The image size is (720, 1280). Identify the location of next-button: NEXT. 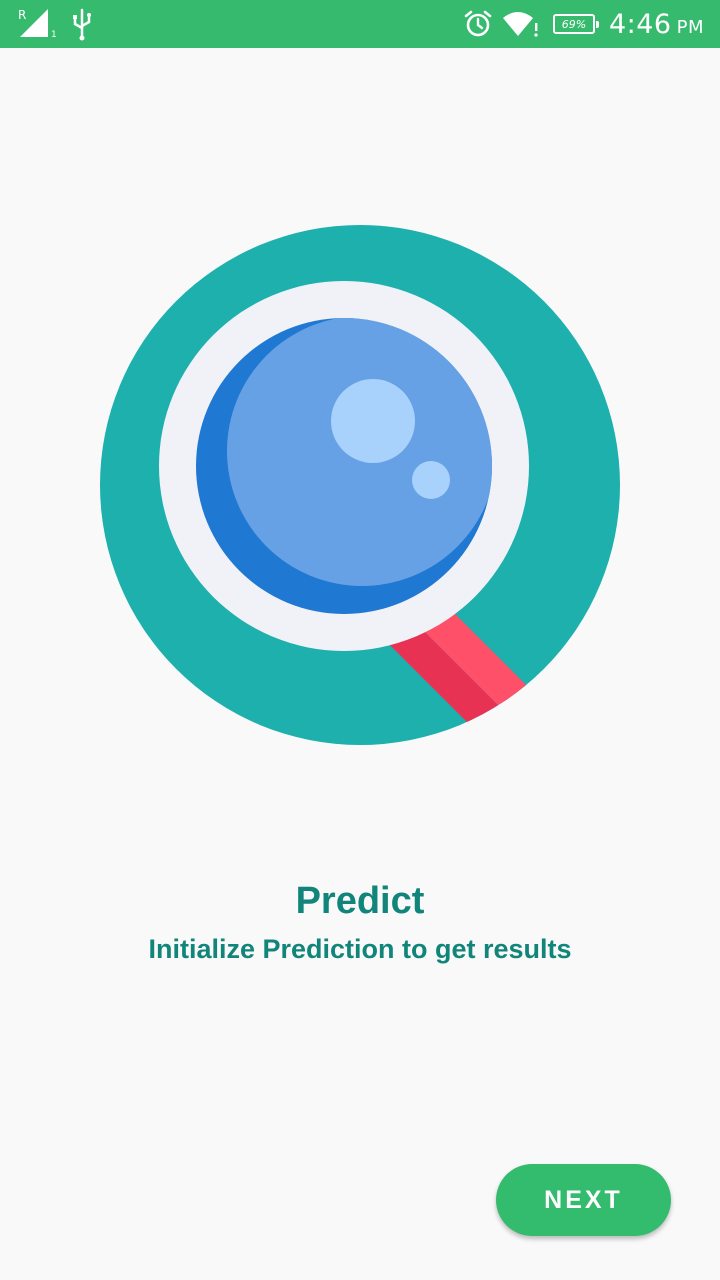
(583, 1200).